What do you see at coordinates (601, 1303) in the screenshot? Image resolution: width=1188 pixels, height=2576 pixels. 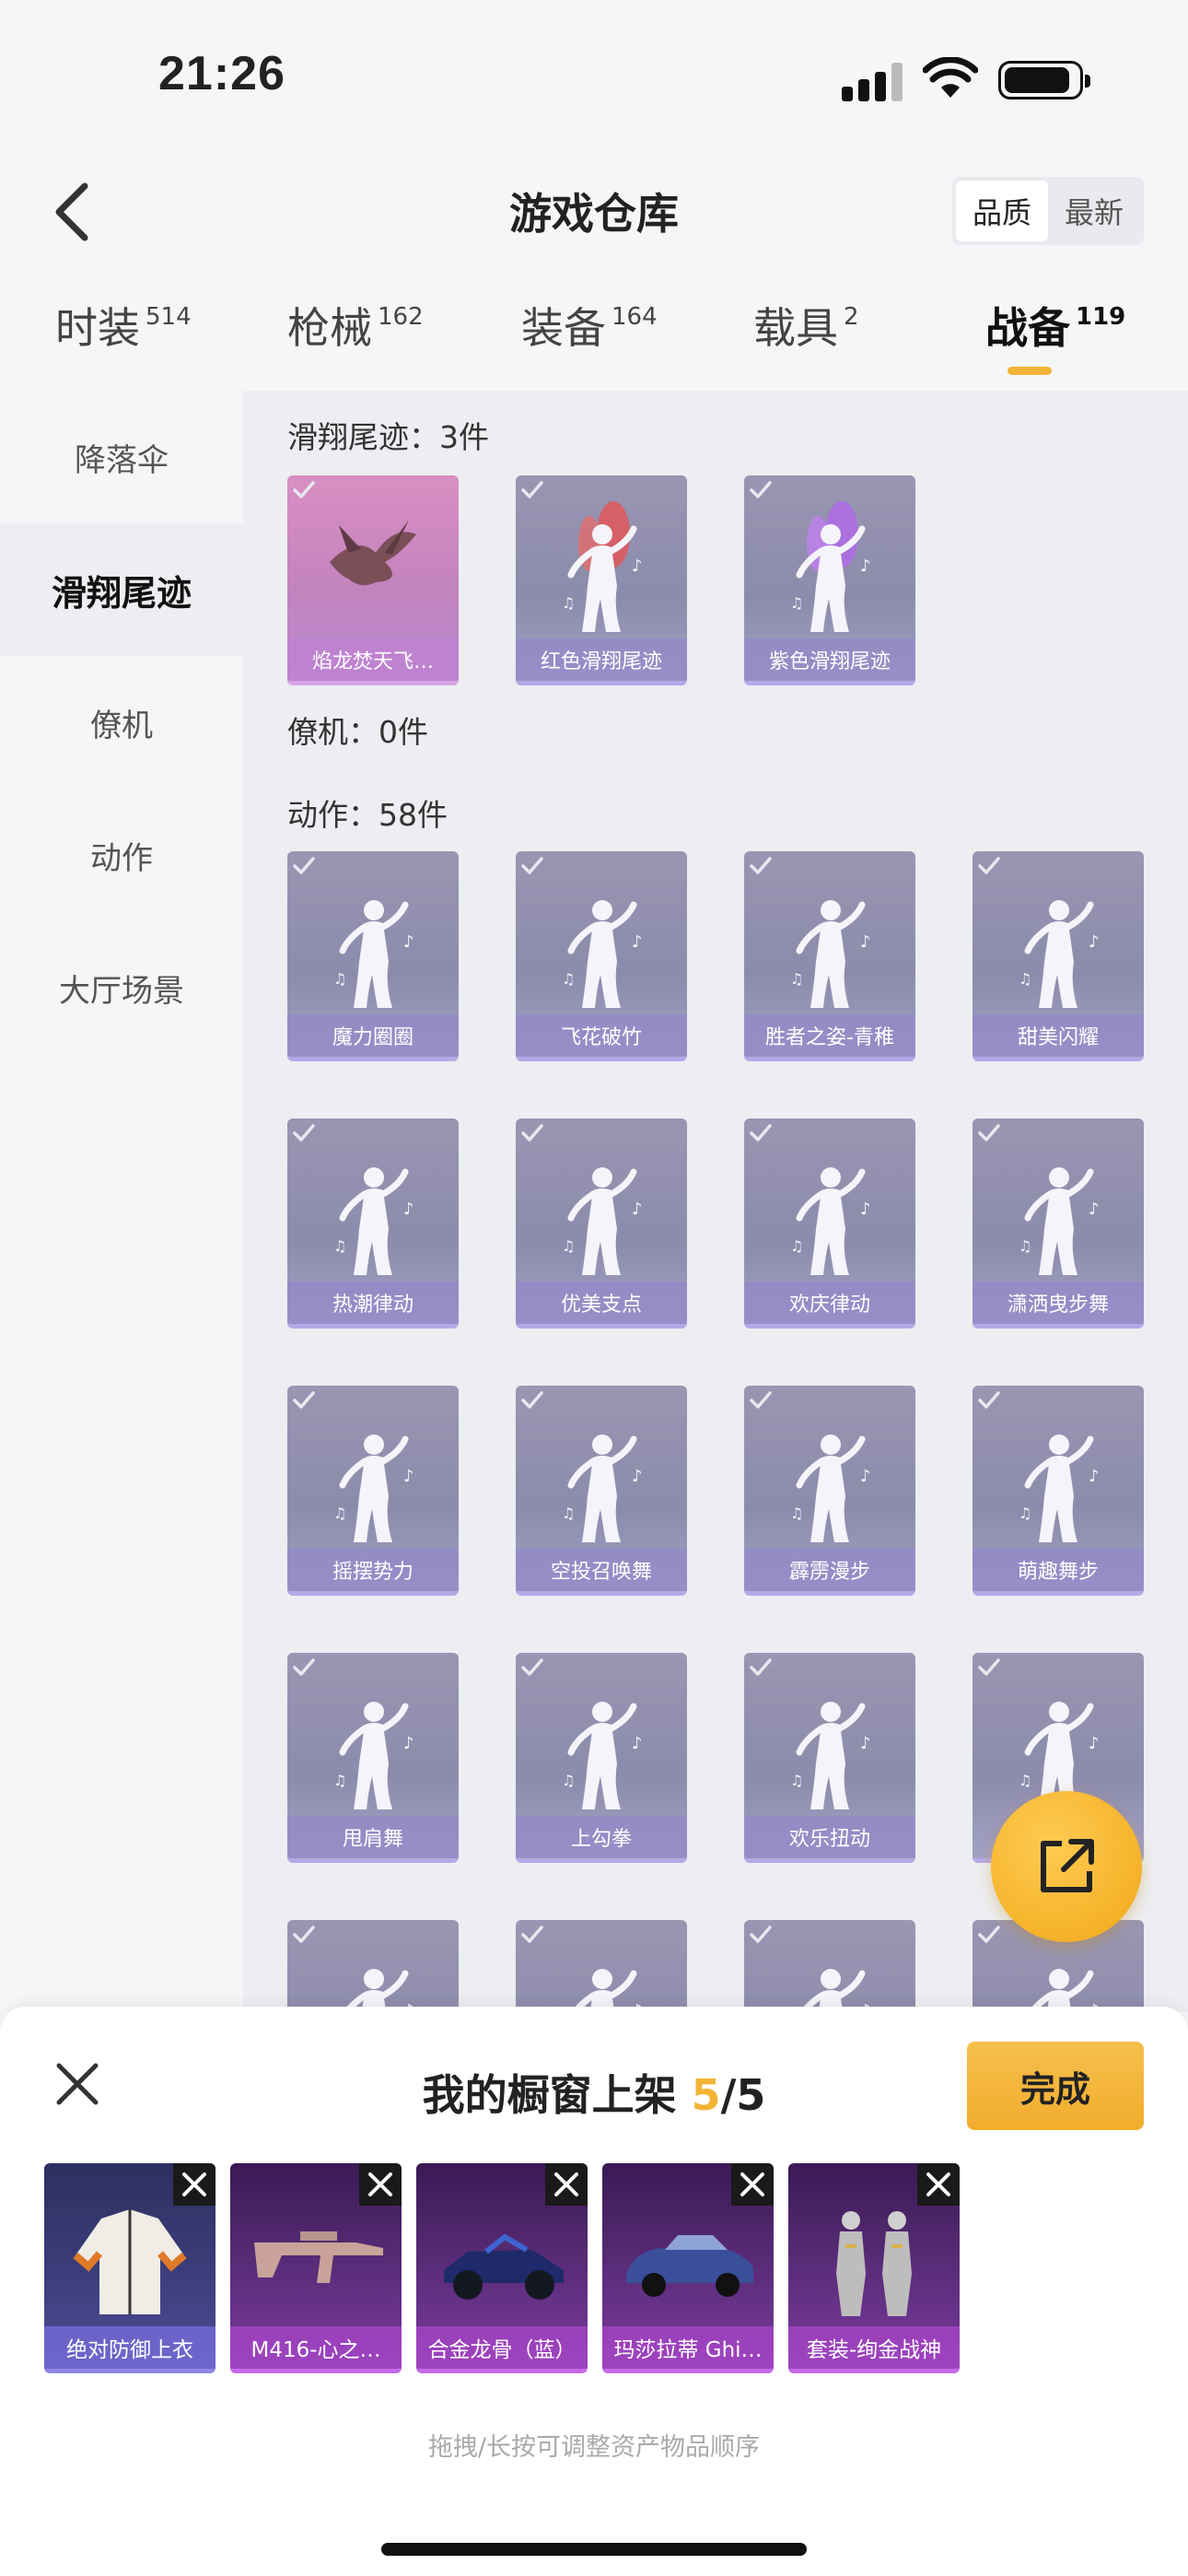 I see `card-label: 优美支点` at bounding box center [601, 1303].